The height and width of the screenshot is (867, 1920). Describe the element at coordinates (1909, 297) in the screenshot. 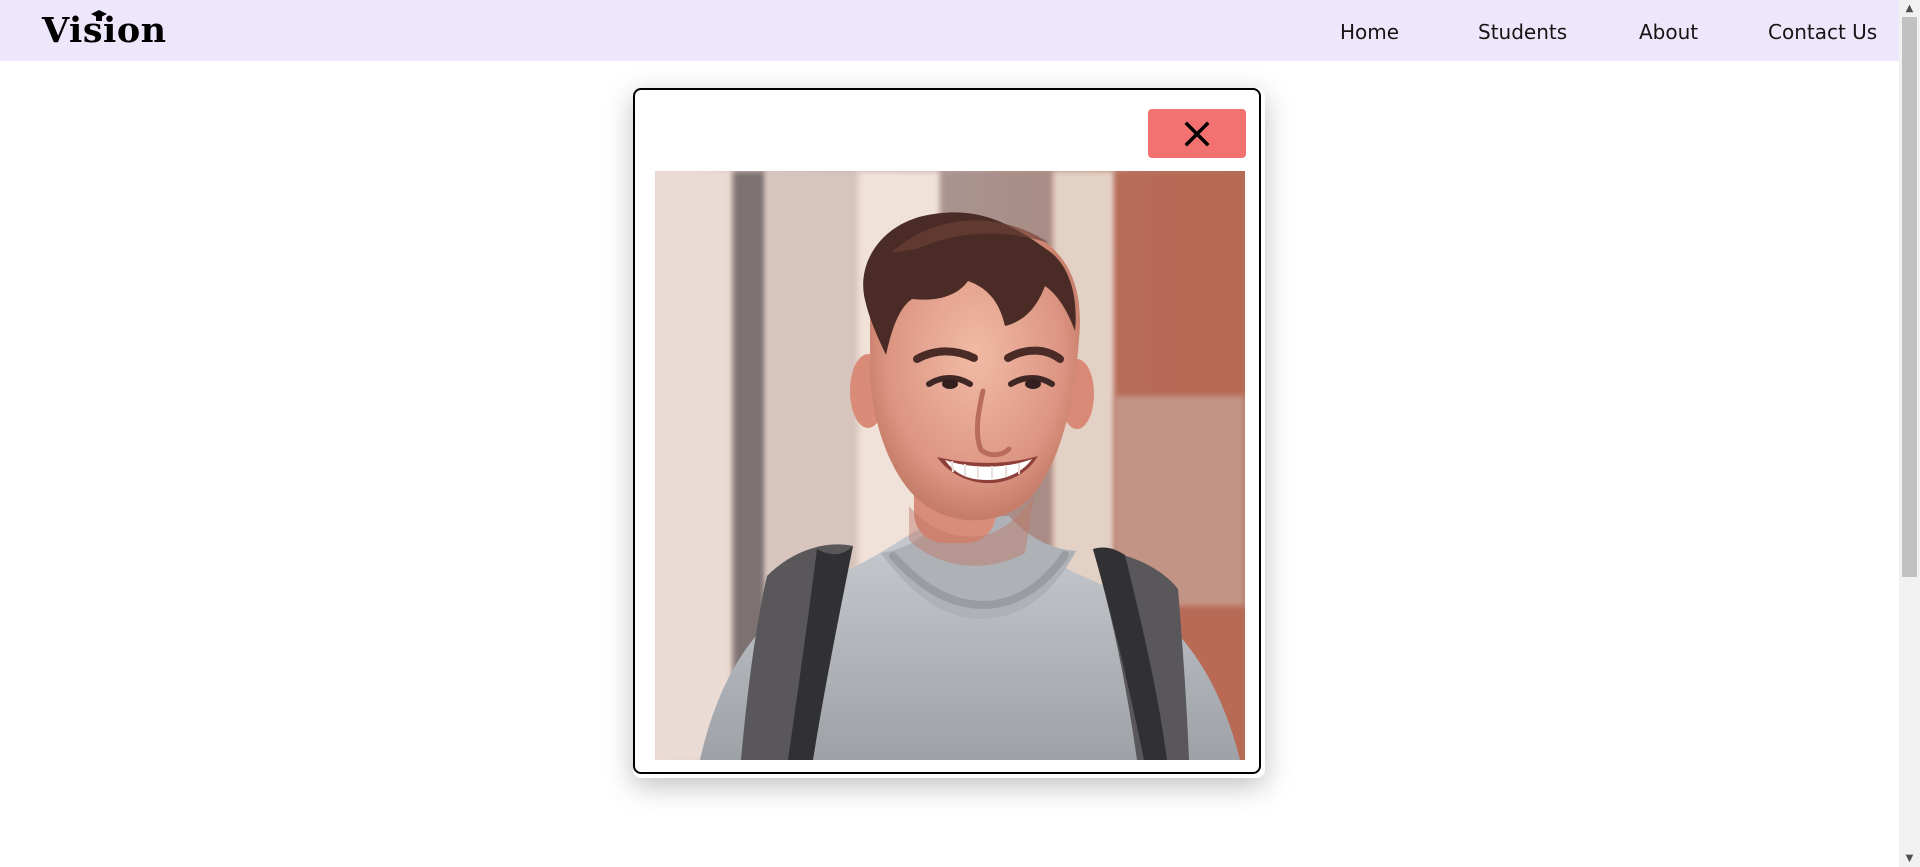

I see `scrollbar-thumb` at that location.